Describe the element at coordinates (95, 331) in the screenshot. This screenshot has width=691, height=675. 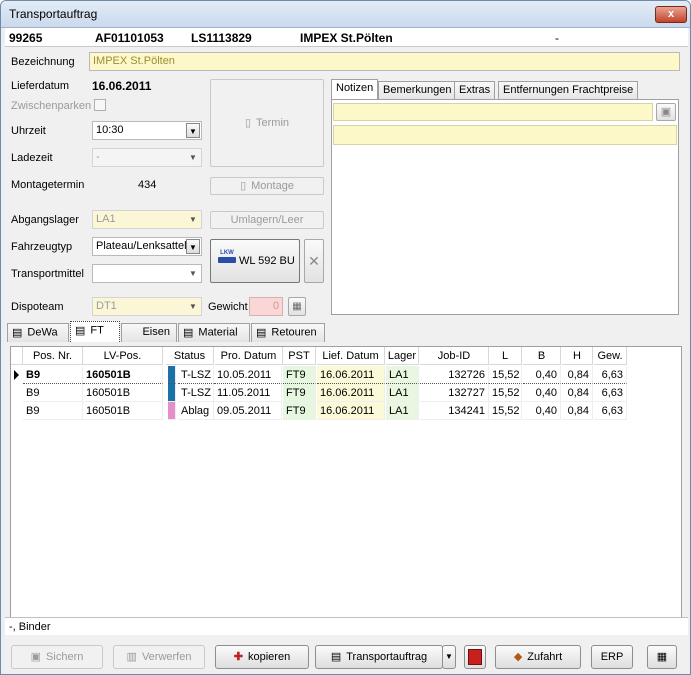
I see `tab-ft: ▤ FT` at that location.